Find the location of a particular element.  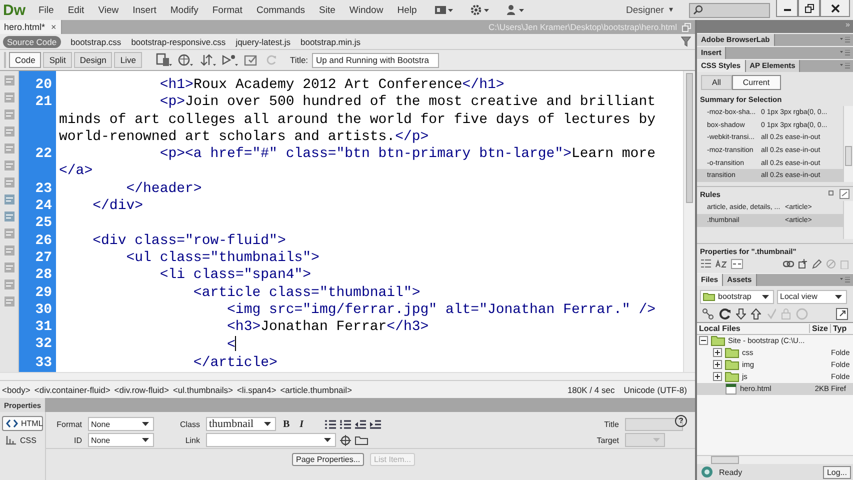

field-label: Class is located at coordinates (189, 424).